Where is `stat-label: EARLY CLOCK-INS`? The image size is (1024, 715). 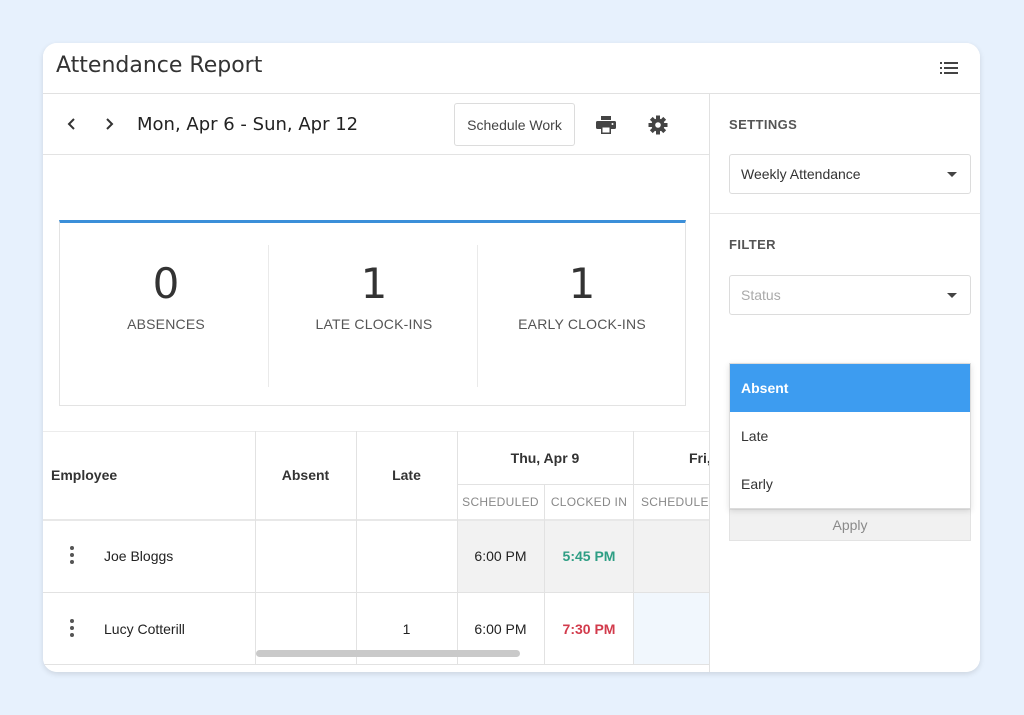
stat-label: EARLY CLOCK-INS is located at coordinates (582, 324).